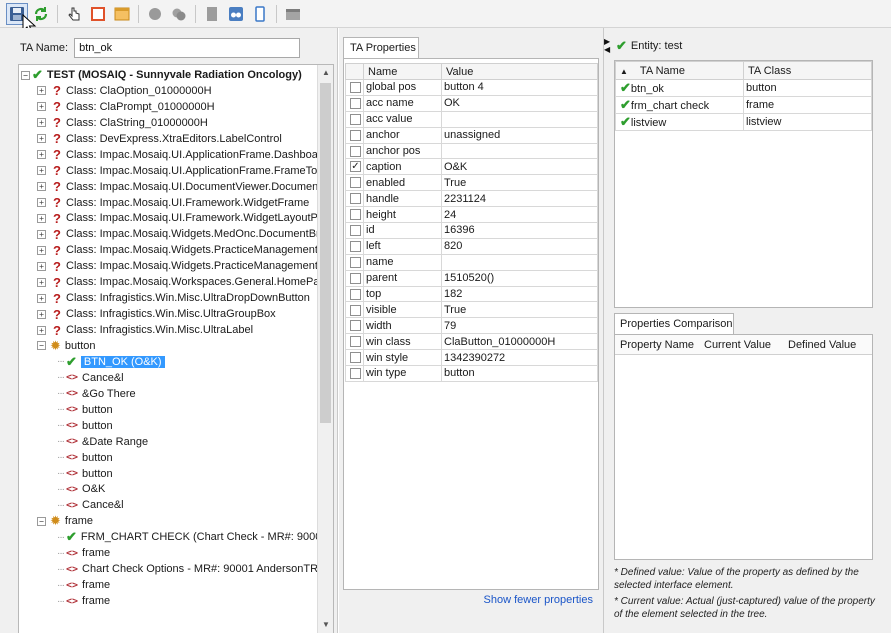 The width and height of the screenshot is (891, 633). What do you see at coordinates (95, 394) in the screenshot?
I see `tree-item: ··· <> &Go There` at bounding box center [95, 394].